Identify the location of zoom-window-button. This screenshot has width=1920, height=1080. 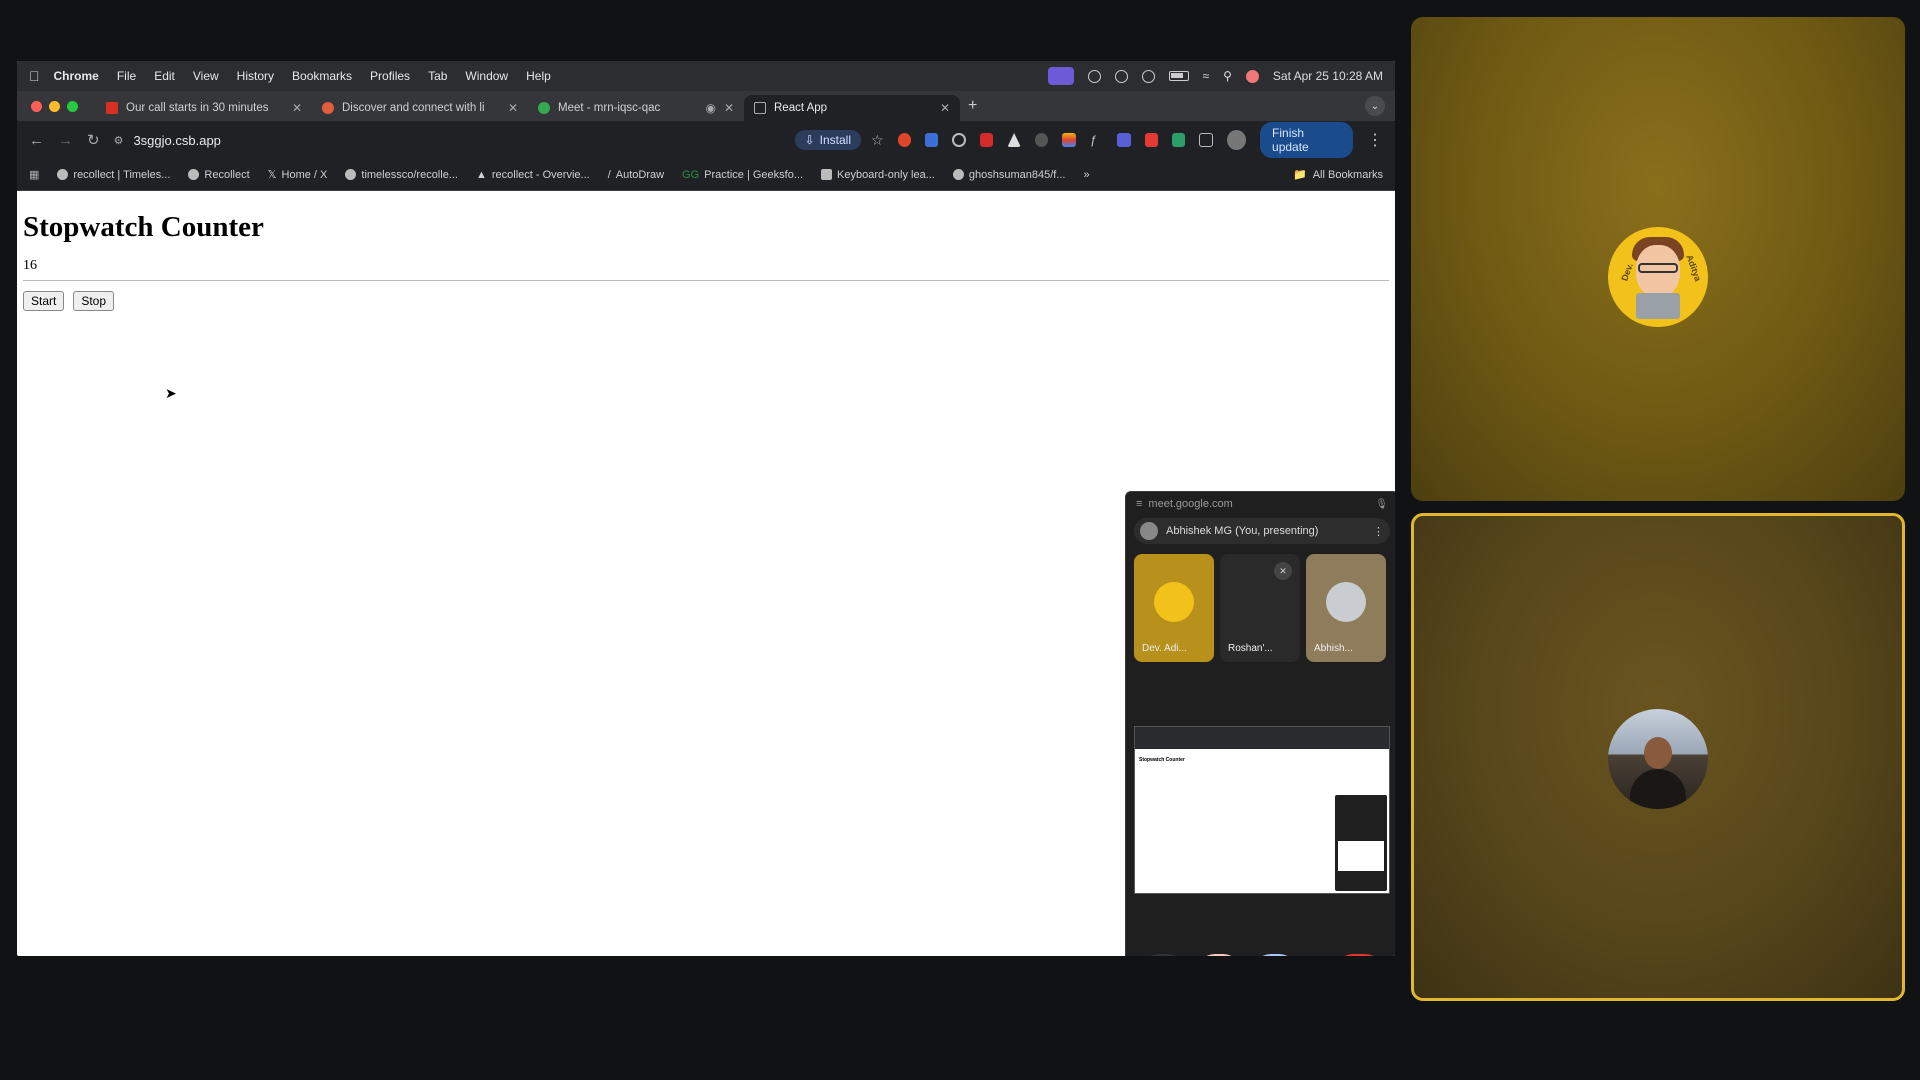
(72, 106).